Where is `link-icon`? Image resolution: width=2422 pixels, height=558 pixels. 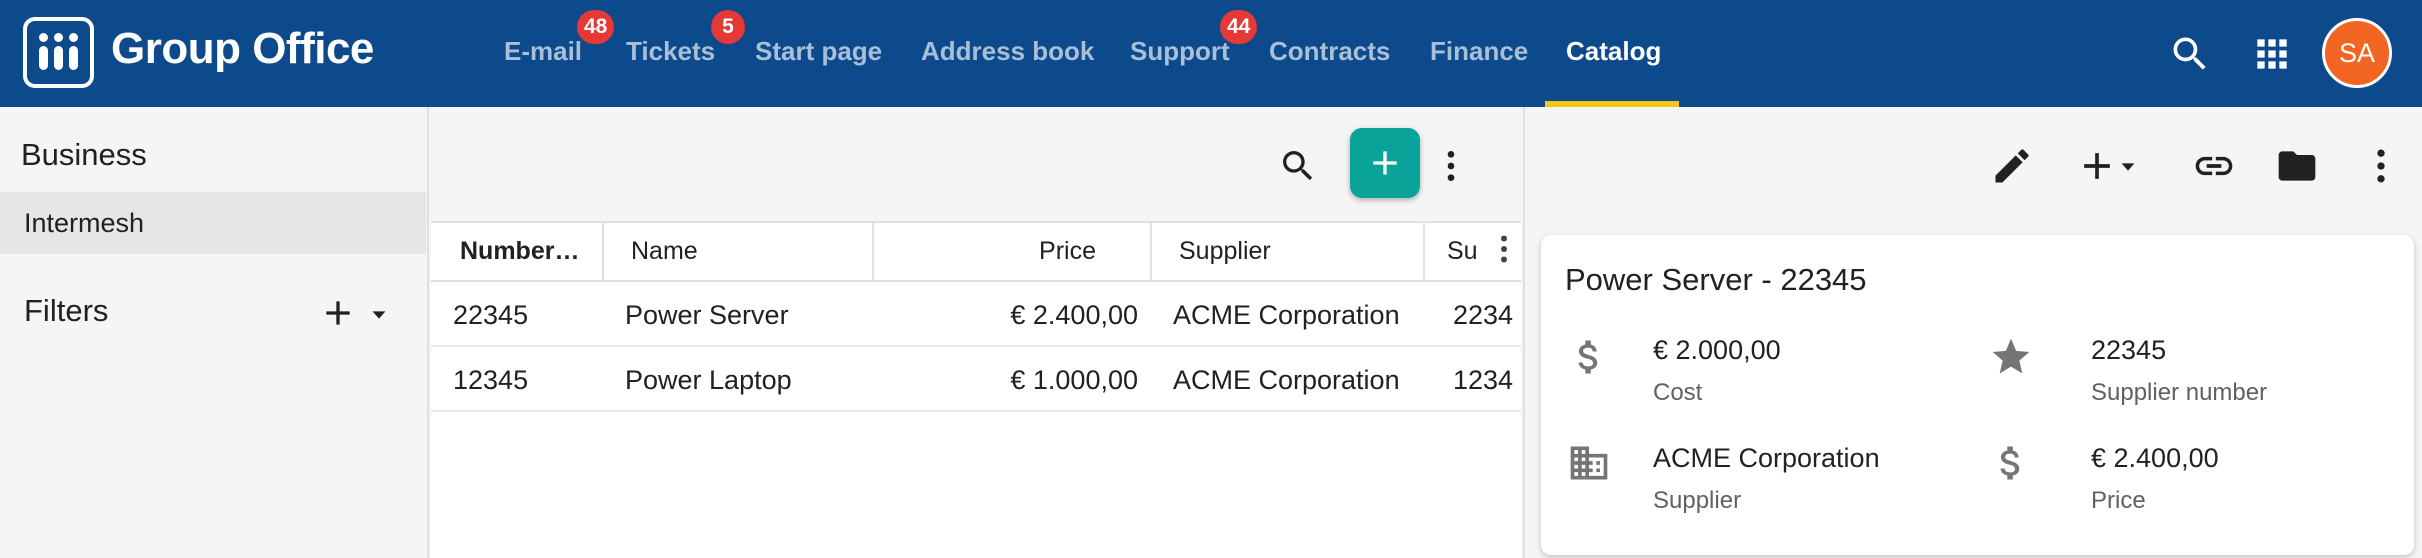
link-icon is located at coordinates (2214, 166).